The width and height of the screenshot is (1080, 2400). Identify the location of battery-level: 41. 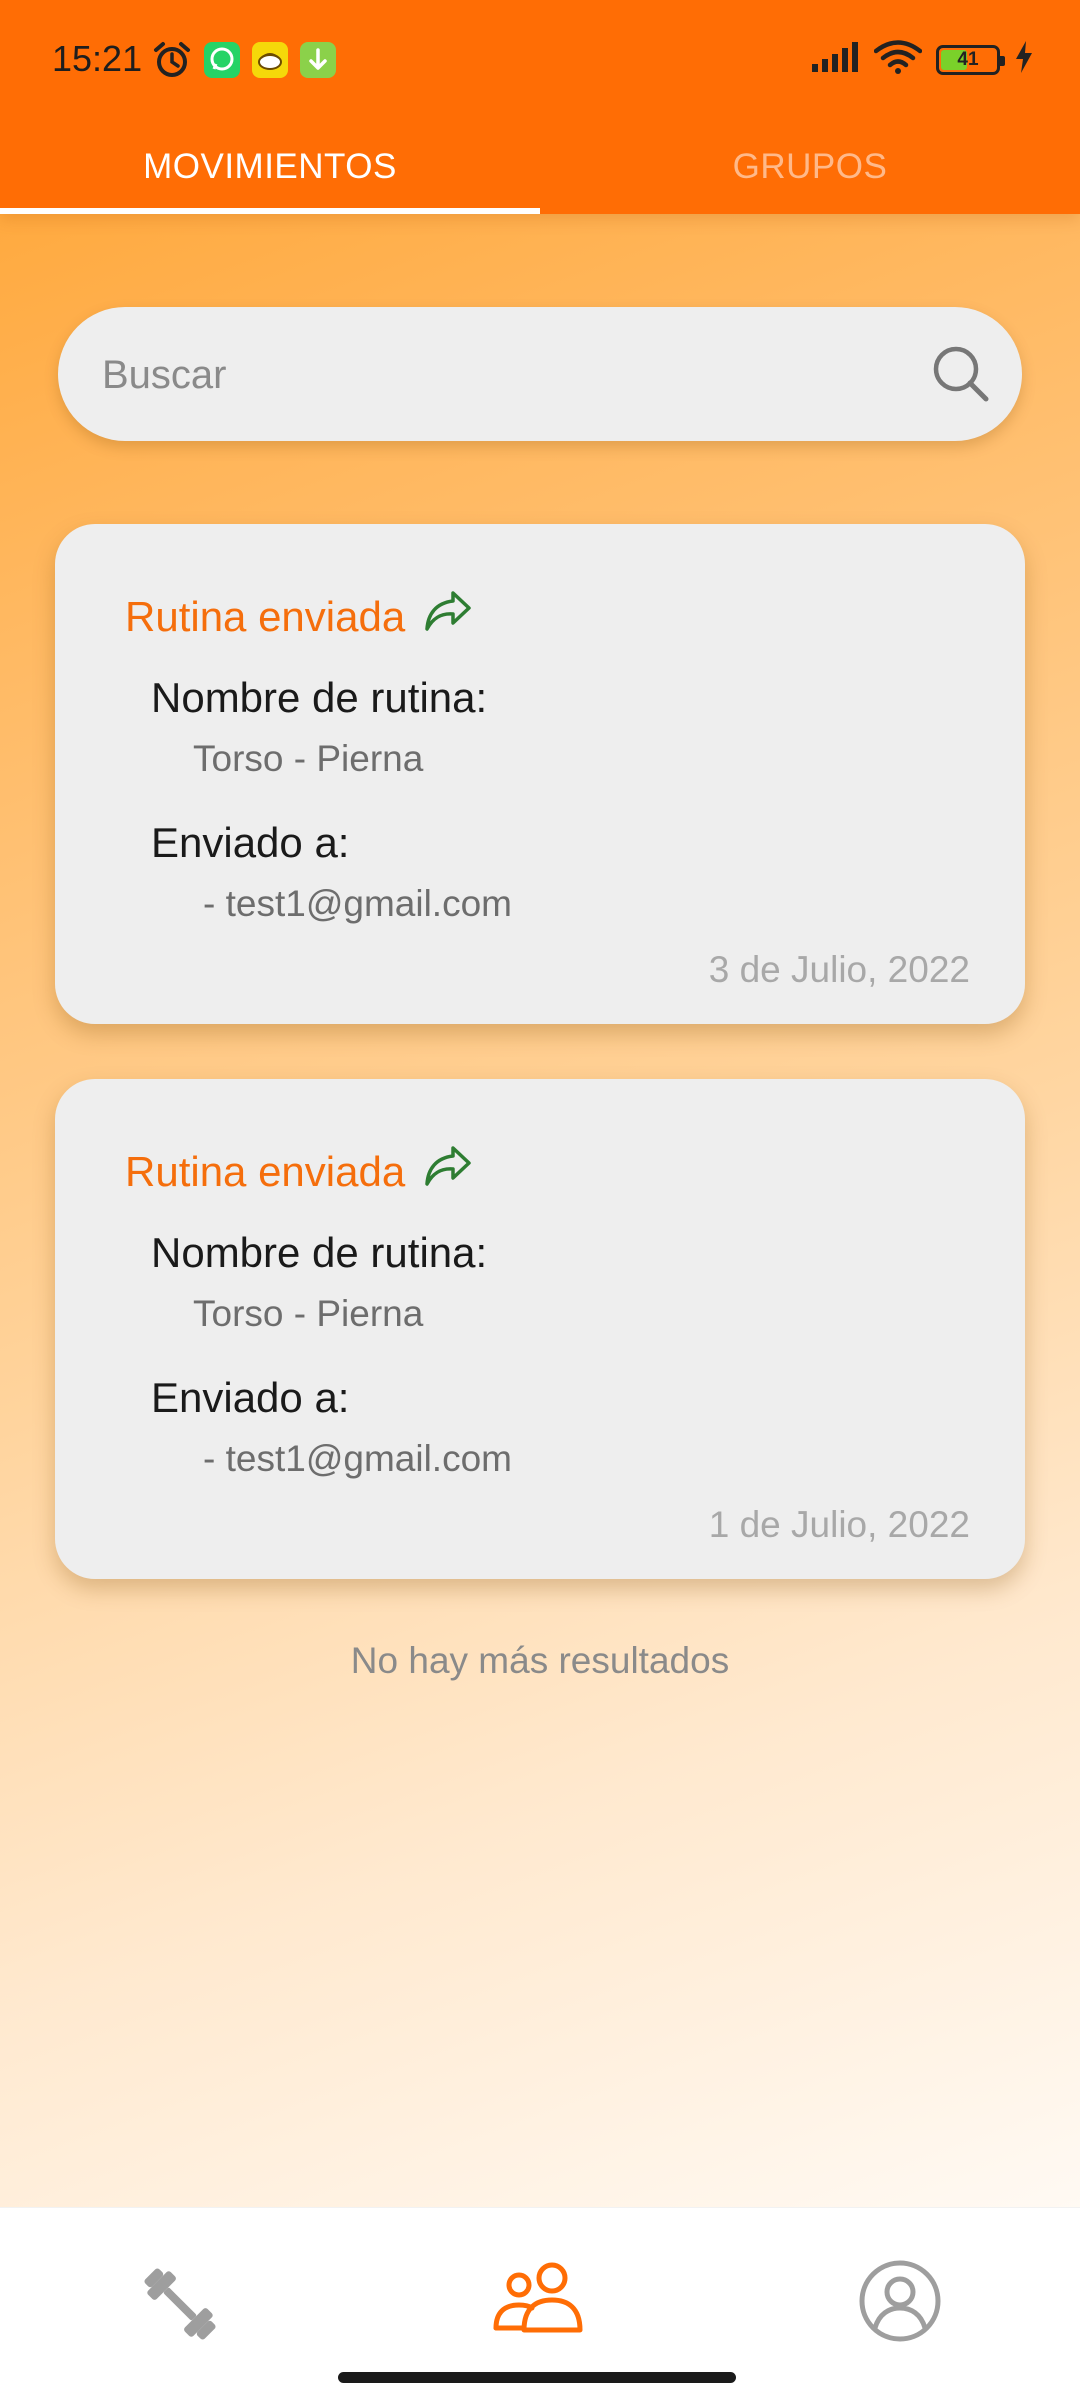
(968, 59).